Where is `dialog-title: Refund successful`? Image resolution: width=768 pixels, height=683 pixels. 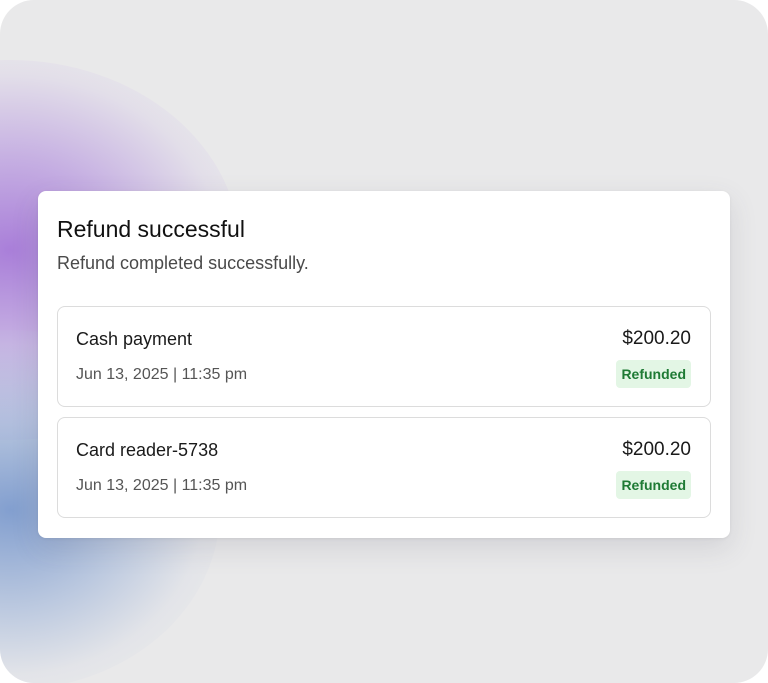
dialog-title: Refund successful is located at coordinates (151, 229).